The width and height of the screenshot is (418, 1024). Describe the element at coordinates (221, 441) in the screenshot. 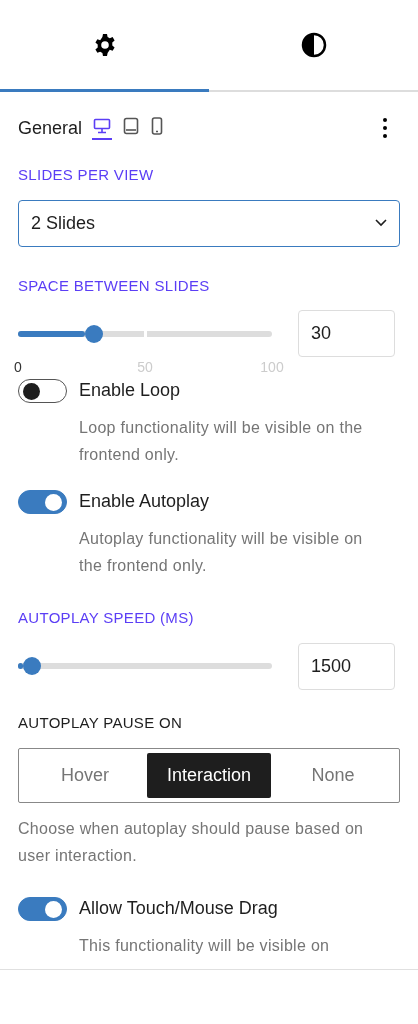

I see `help-text: Loop functionality will be visible on the frontend only.` at that location.